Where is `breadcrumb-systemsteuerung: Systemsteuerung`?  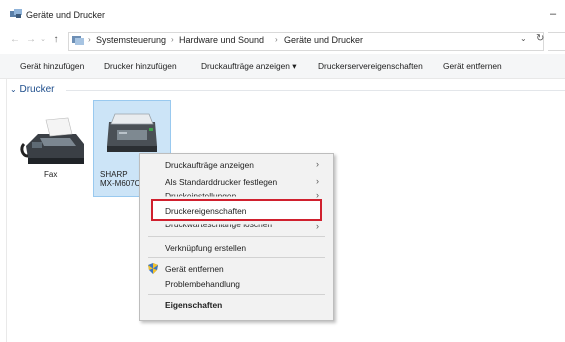 breadcrumb-systemsteuerung: Systemsteuerung is located at coordinates (131, 40).